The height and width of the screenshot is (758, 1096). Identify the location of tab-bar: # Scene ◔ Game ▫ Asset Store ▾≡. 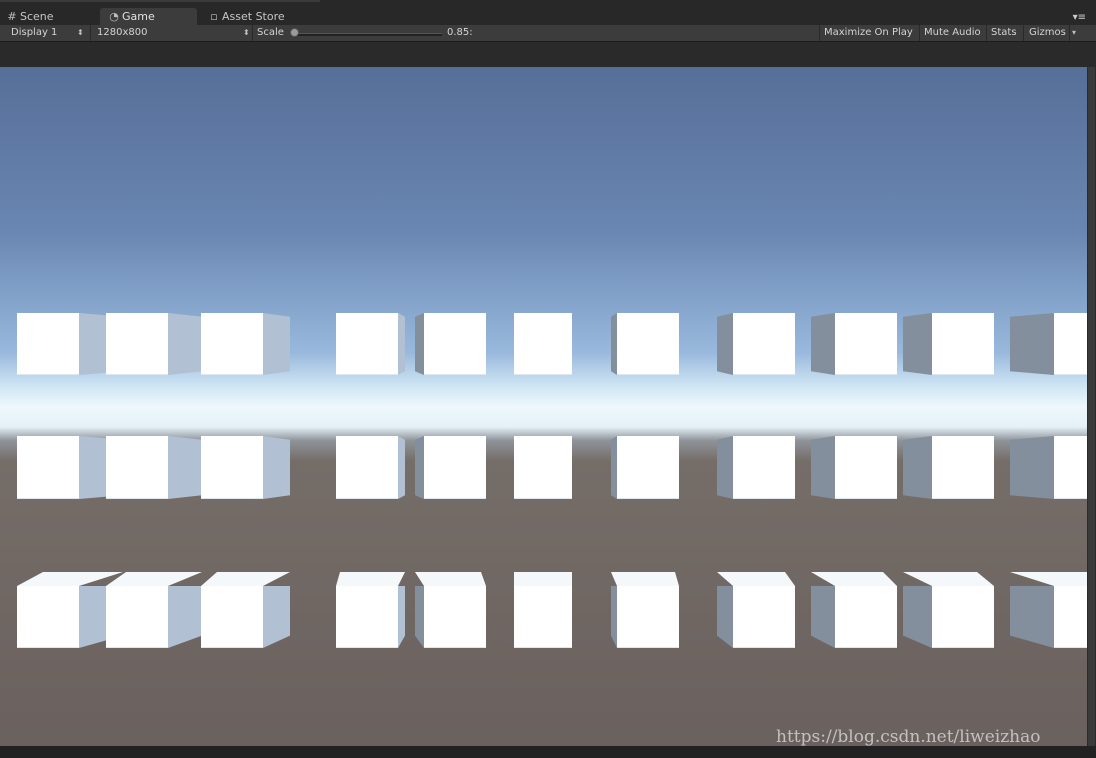
(548, 12).